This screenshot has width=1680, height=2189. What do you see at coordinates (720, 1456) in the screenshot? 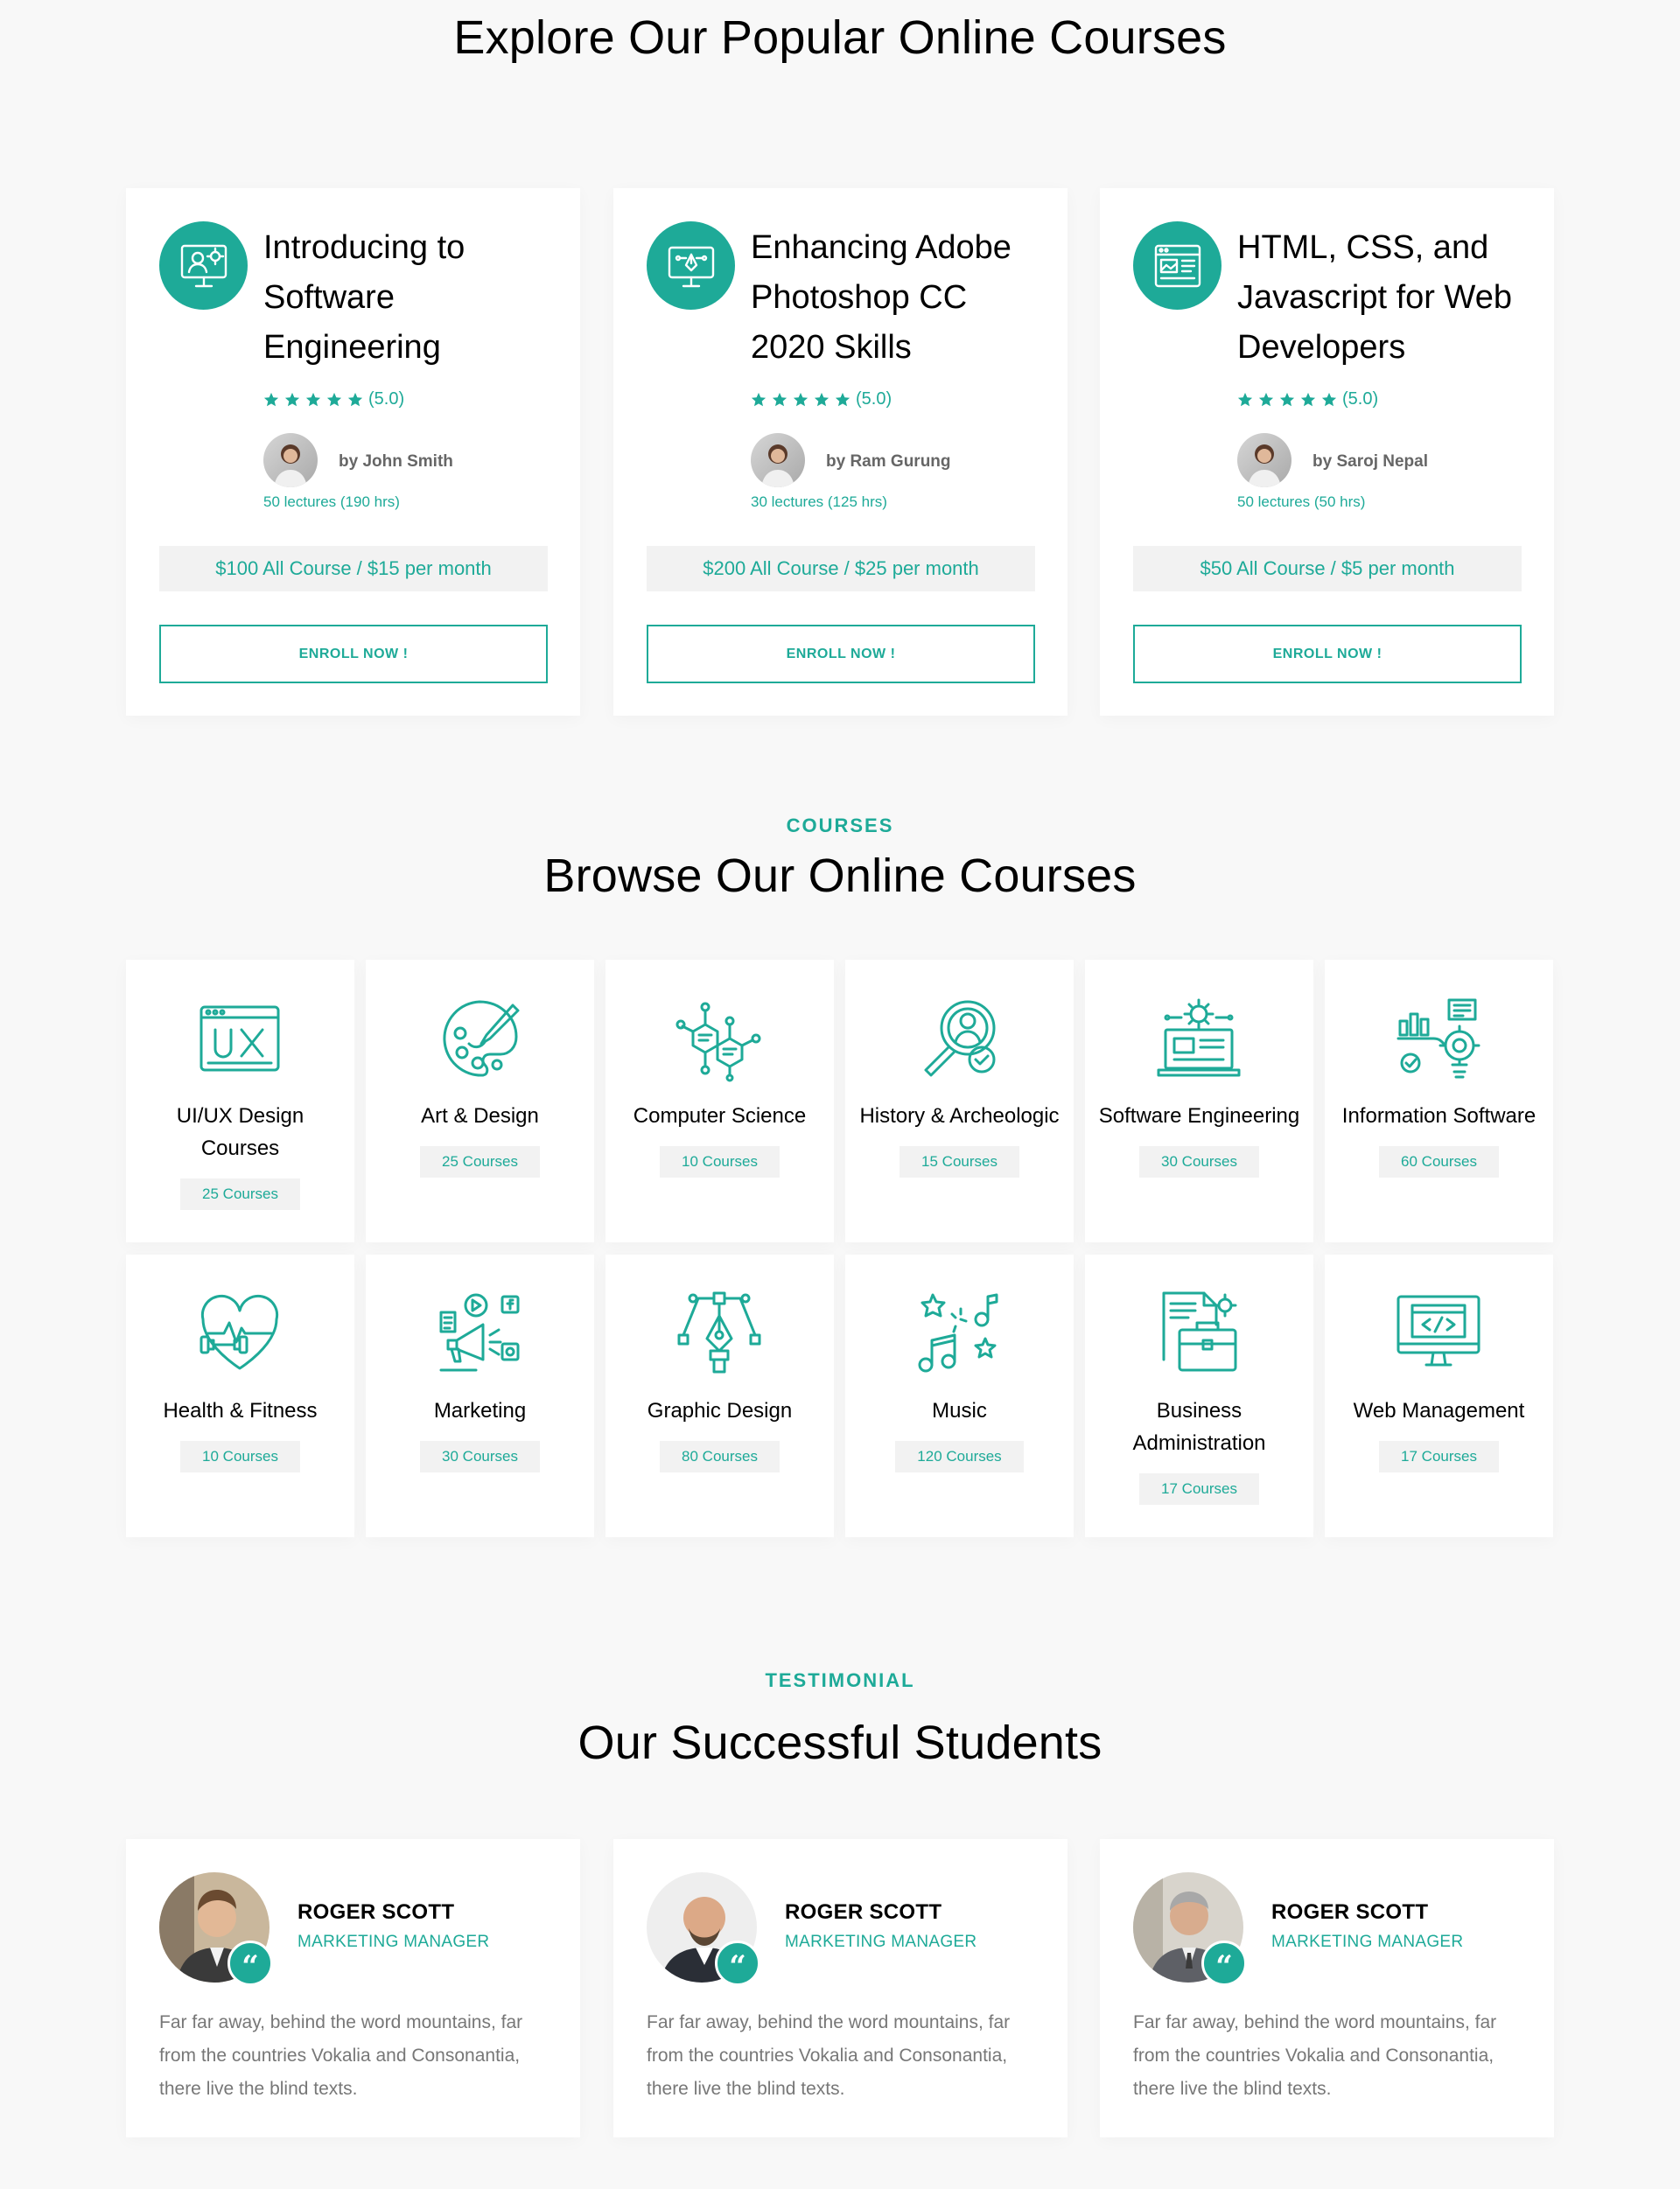
I see `category-count: 80 Courses` at bounding box center [720, 1456].